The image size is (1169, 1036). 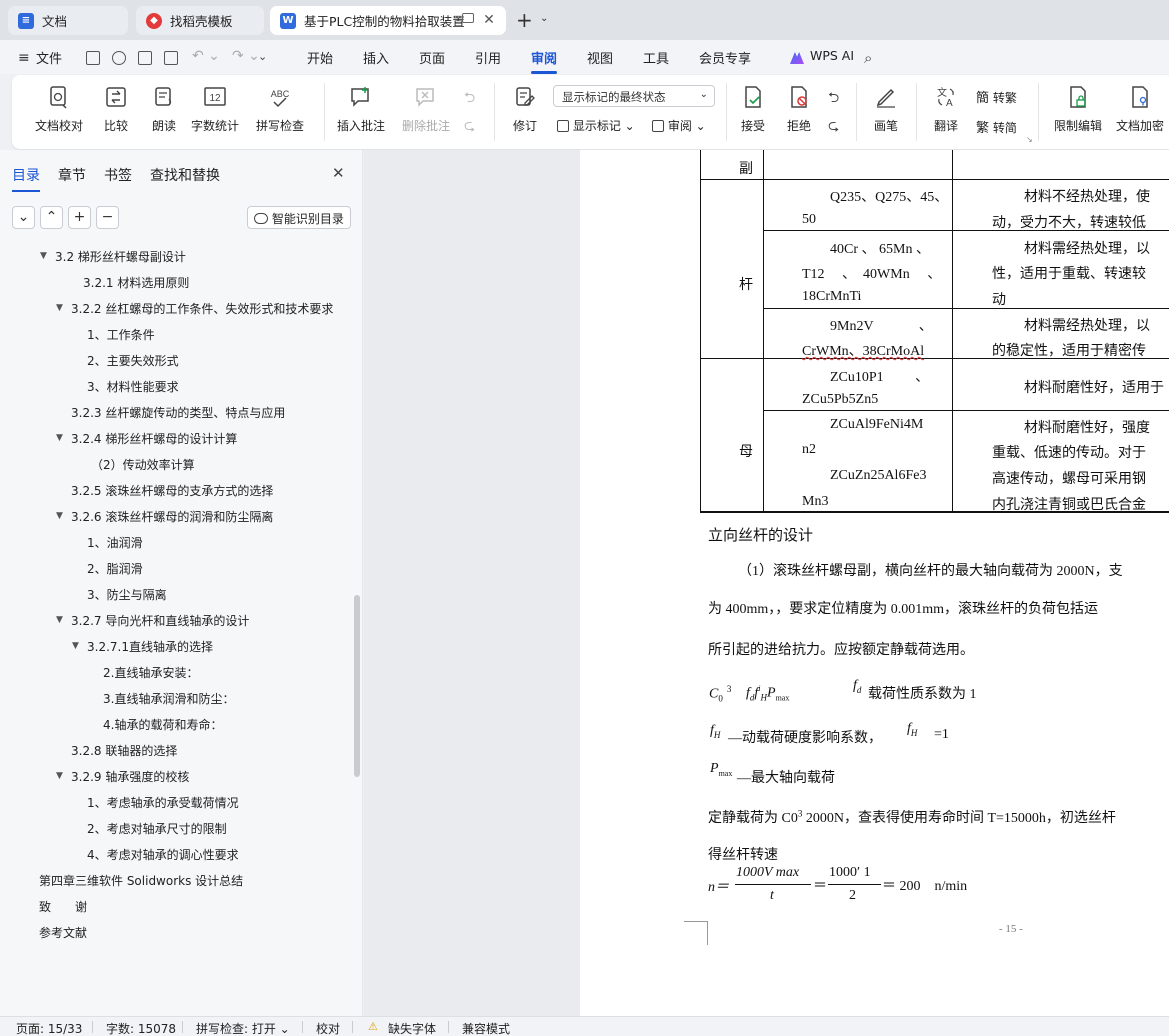 I want to click on status-word-count: 字数: 15078, so click(x=141, y=1028).